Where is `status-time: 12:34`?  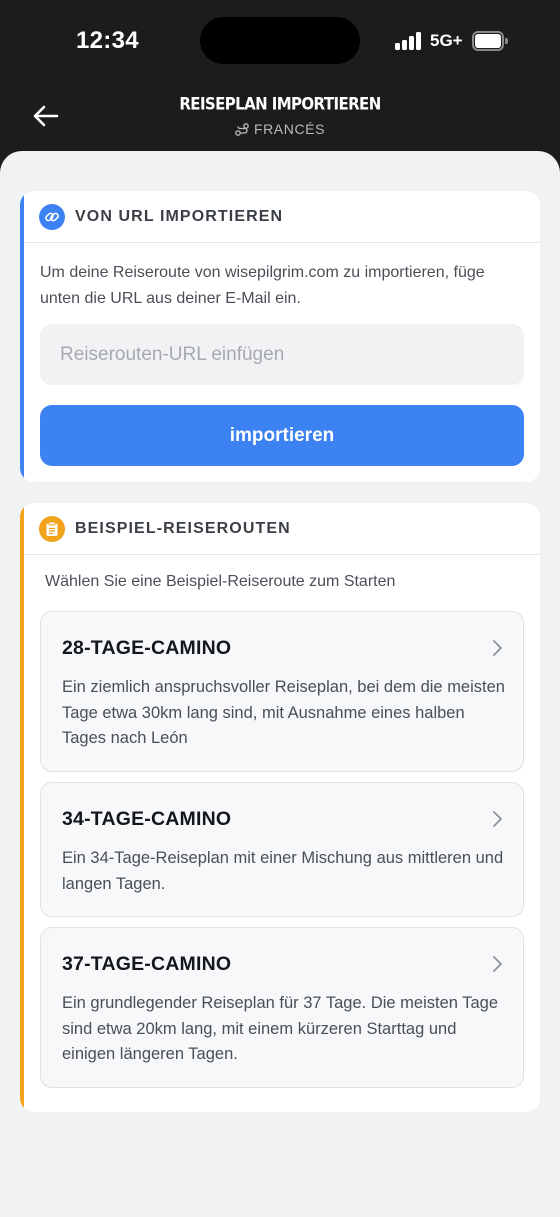 status-time: 12:34 is located at coordinates (107, 40).